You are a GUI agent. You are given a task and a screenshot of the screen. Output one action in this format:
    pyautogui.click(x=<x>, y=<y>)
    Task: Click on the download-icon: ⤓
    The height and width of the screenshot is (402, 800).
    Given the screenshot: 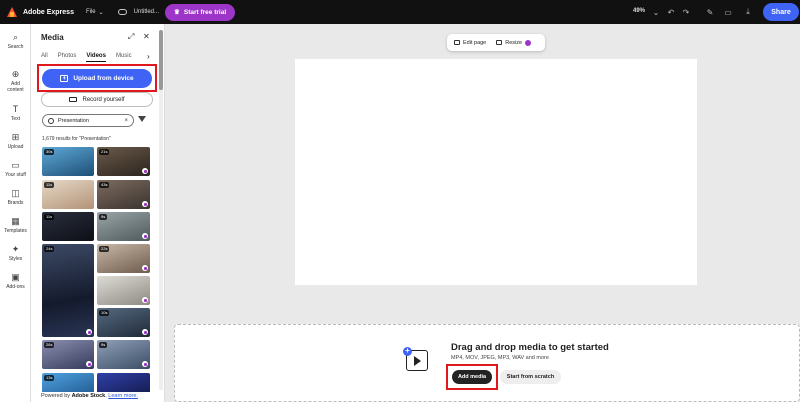 What is the action you would take?
    pyautogui.click(x=748, y=12)
    